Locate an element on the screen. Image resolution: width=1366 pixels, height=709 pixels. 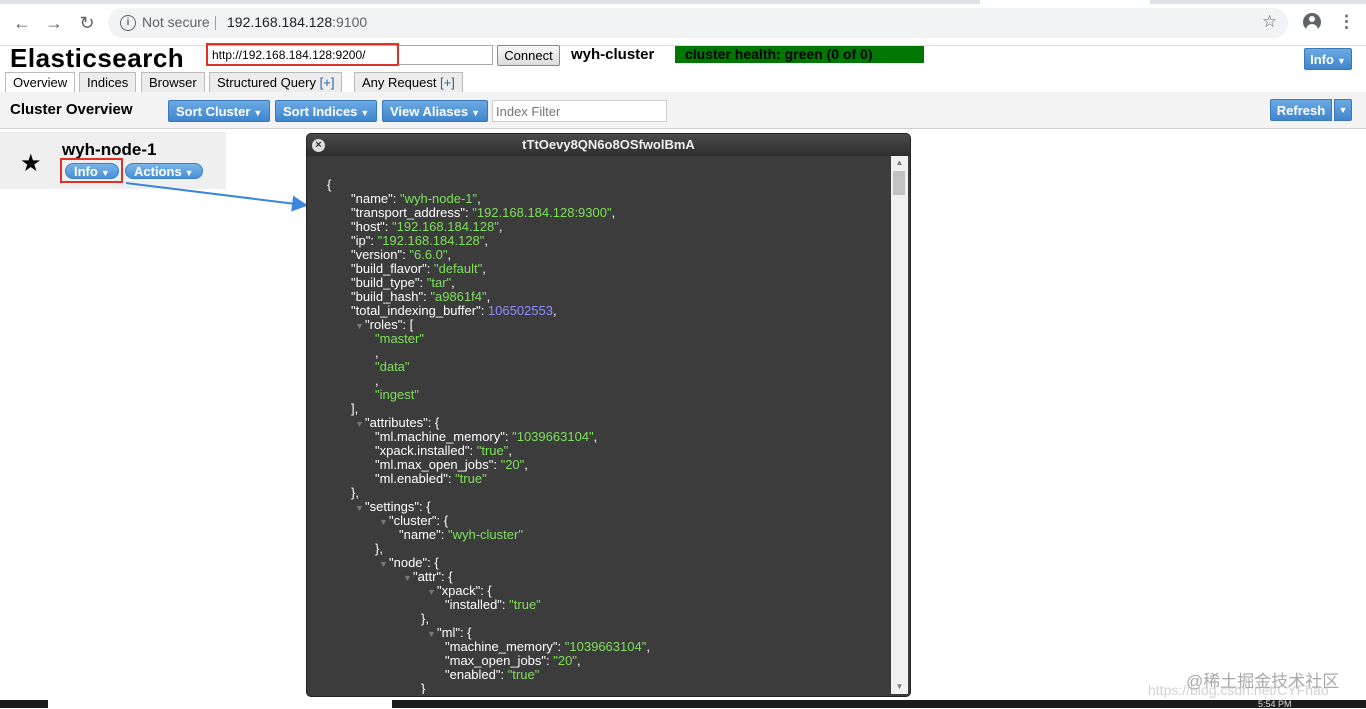
json-token: }, is located at coordinates (425, 618).